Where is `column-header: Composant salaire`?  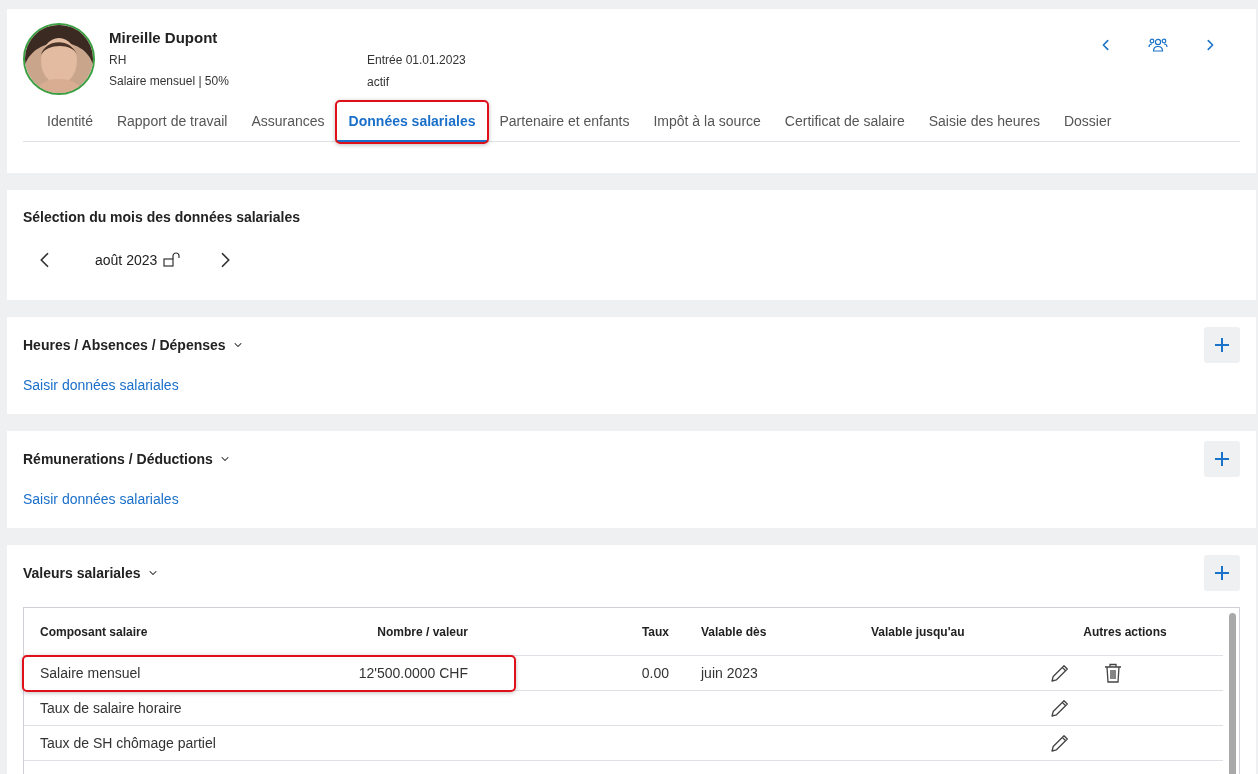
column-header: Composant salaire is located at coordinates (94, 631).